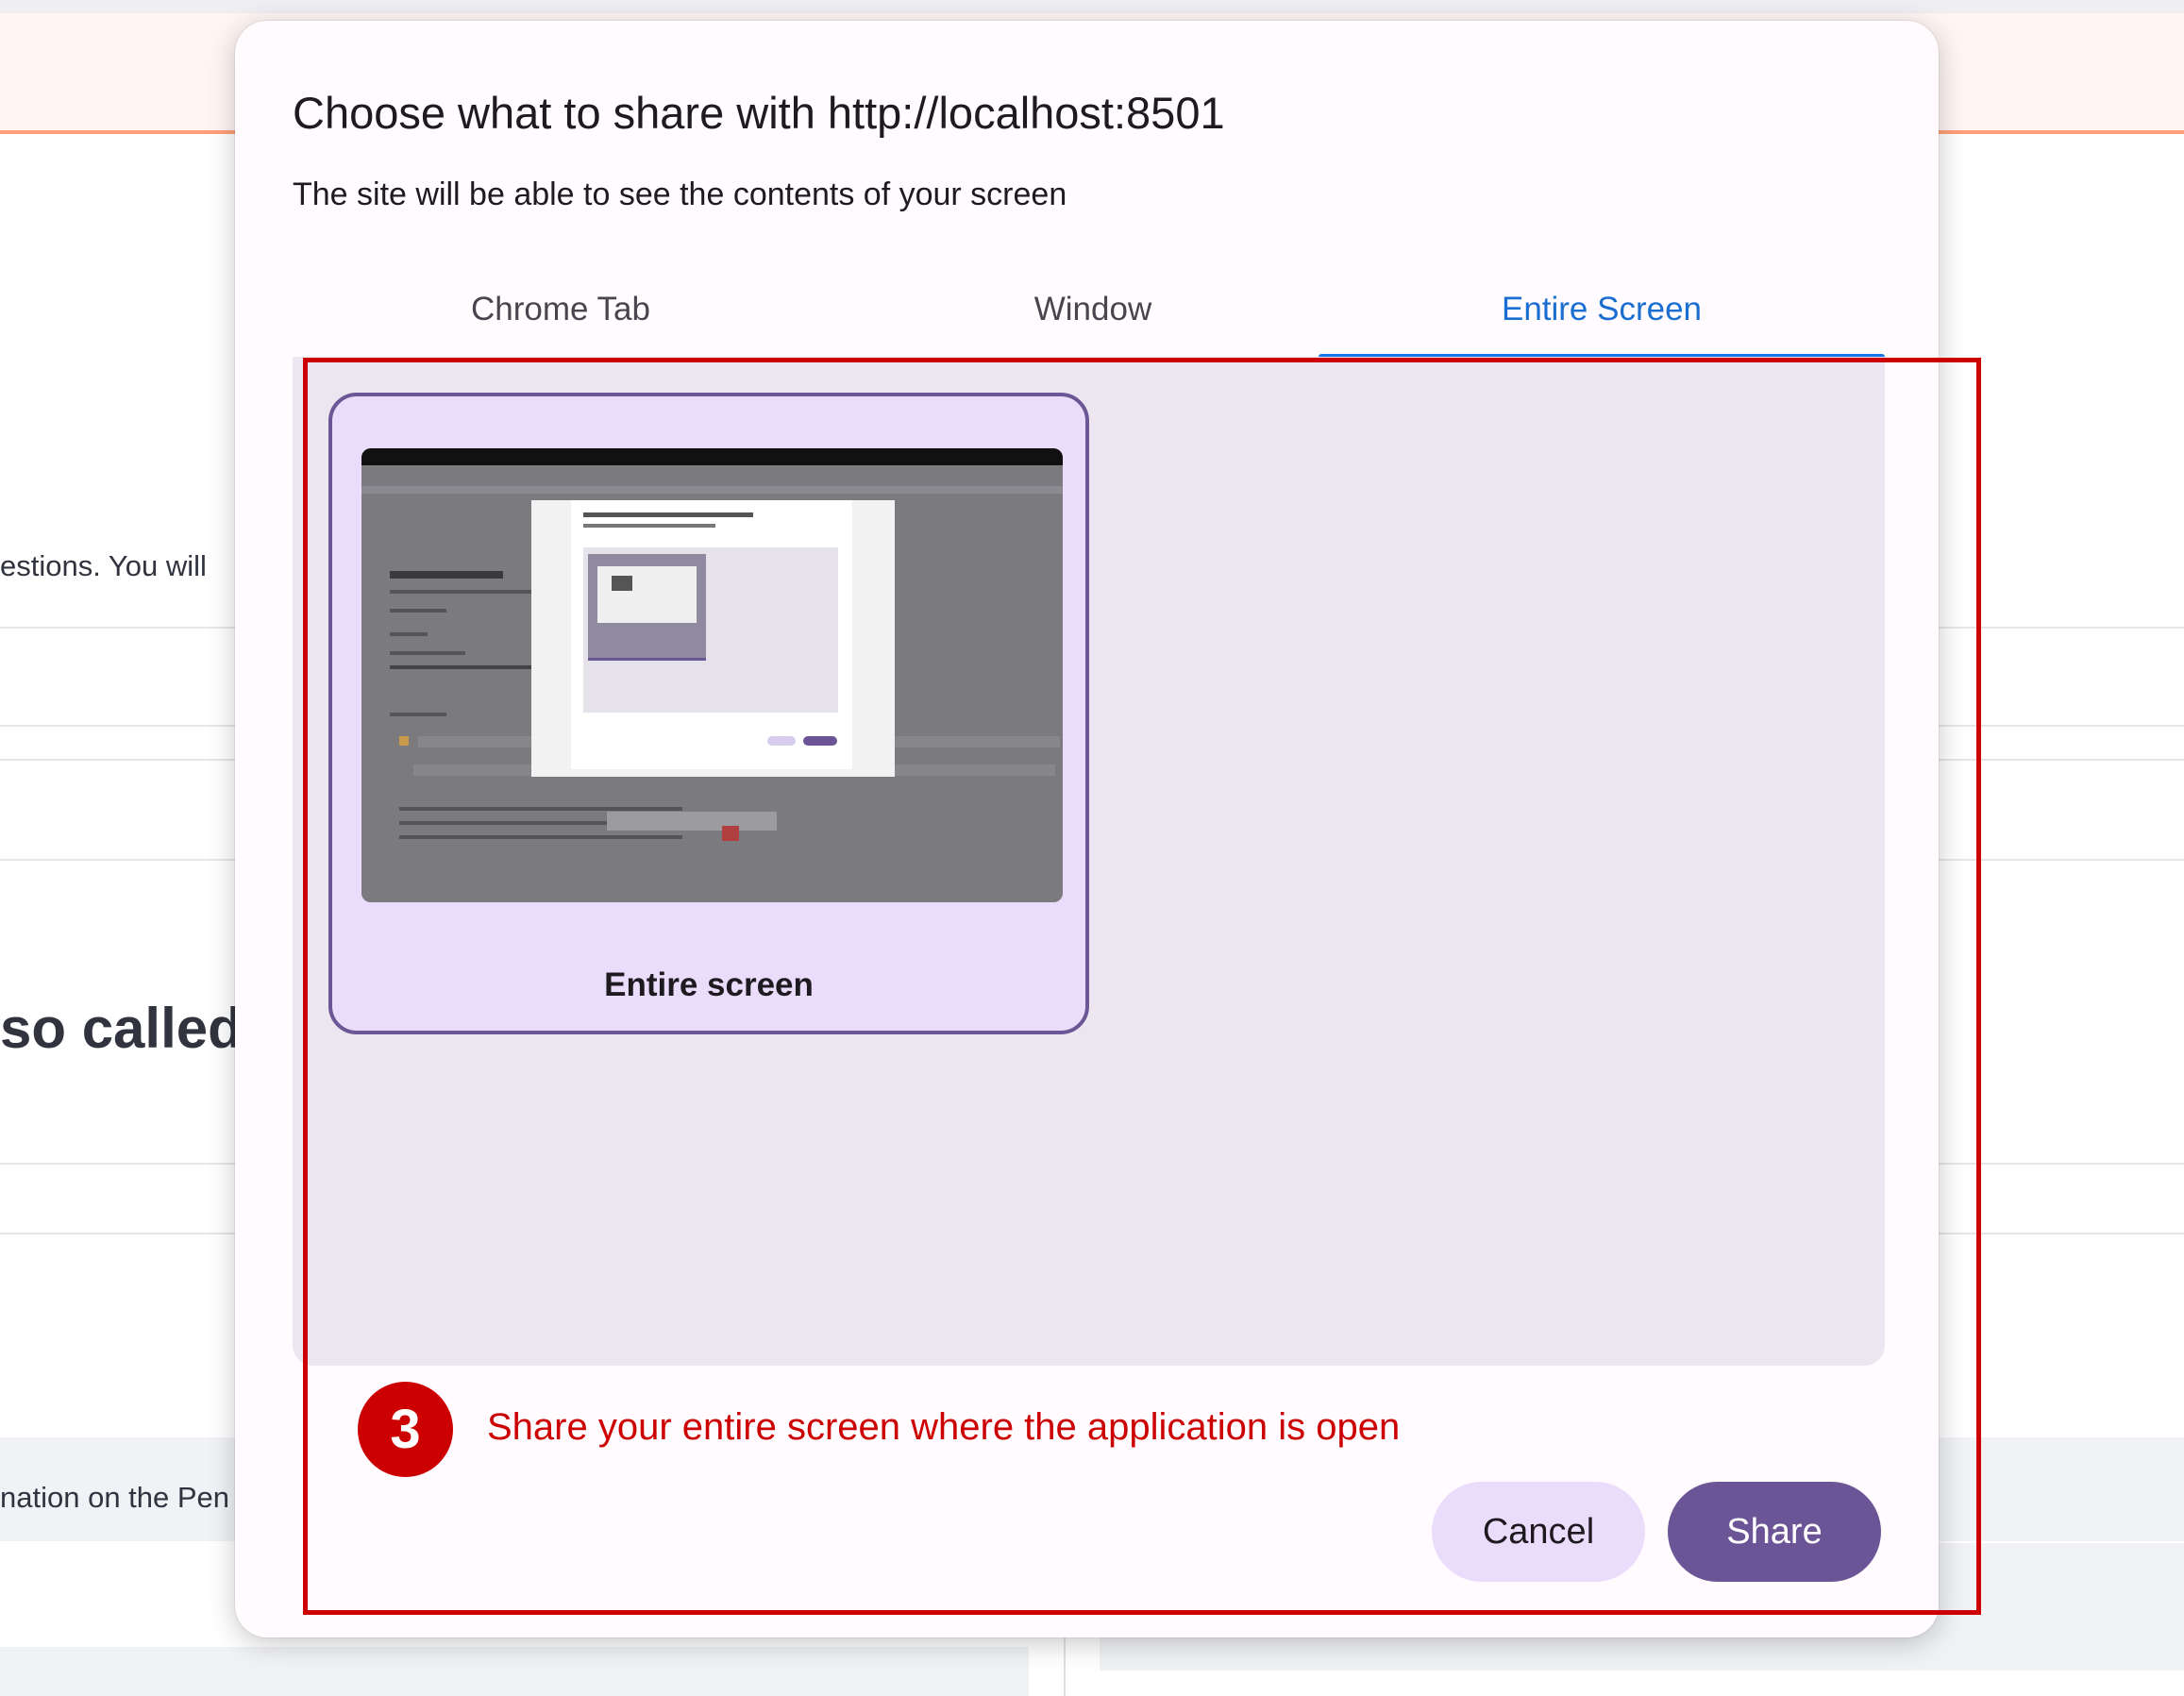  I want to click on background-panel, so click(514, 1671).